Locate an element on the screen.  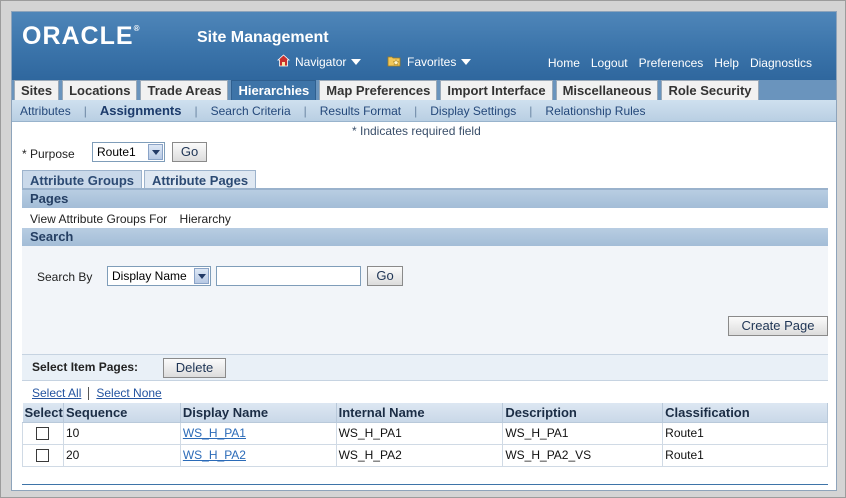
purpose-select: Route1 is located at coordinates (128, 152).